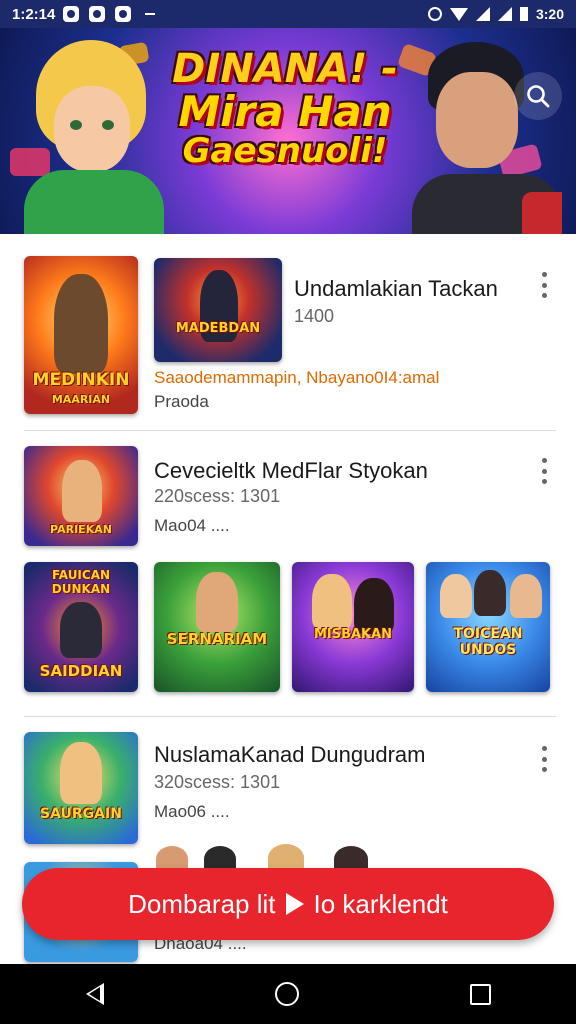  I want to click on system-nav-bar, so click(288, 994).